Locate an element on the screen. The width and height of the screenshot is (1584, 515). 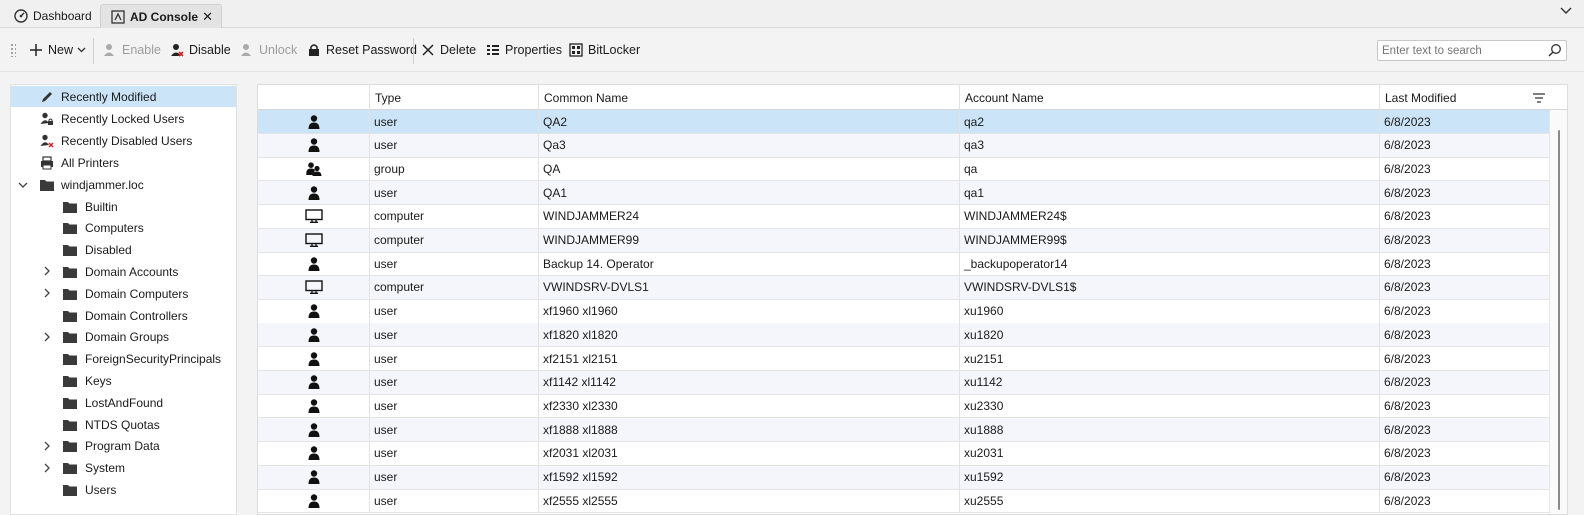
search-box is located at coordinates (1472, 50).